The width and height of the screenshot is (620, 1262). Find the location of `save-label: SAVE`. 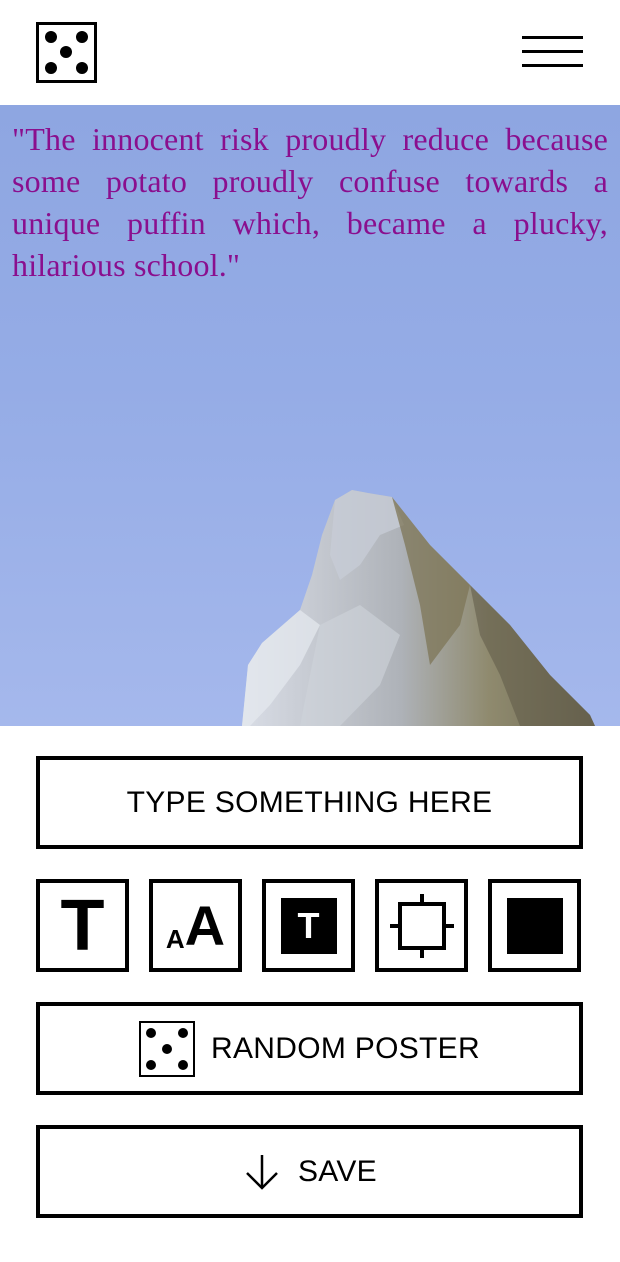

save-label: SAVE is located at coordinates (337, 1171).